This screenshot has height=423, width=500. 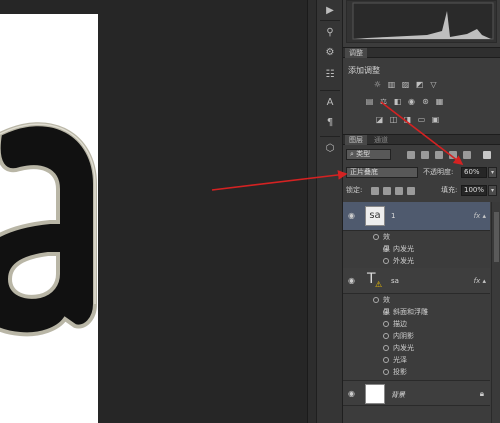 I want to click on histogram-graph, so click(x=423, y=21).